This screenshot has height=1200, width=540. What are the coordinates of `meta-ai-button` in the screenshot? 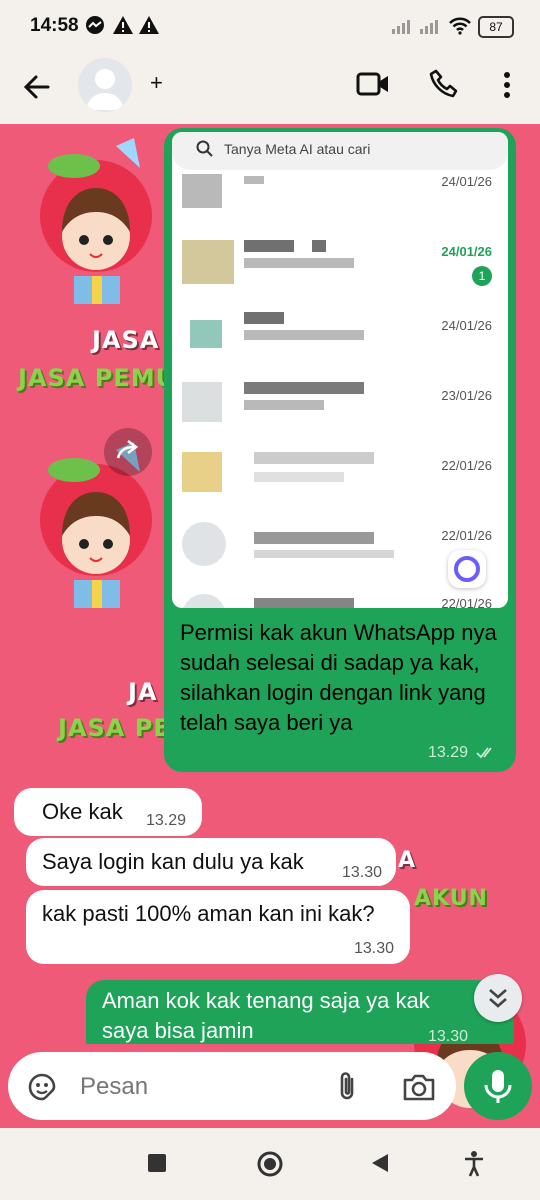 It's located at (467, 569).